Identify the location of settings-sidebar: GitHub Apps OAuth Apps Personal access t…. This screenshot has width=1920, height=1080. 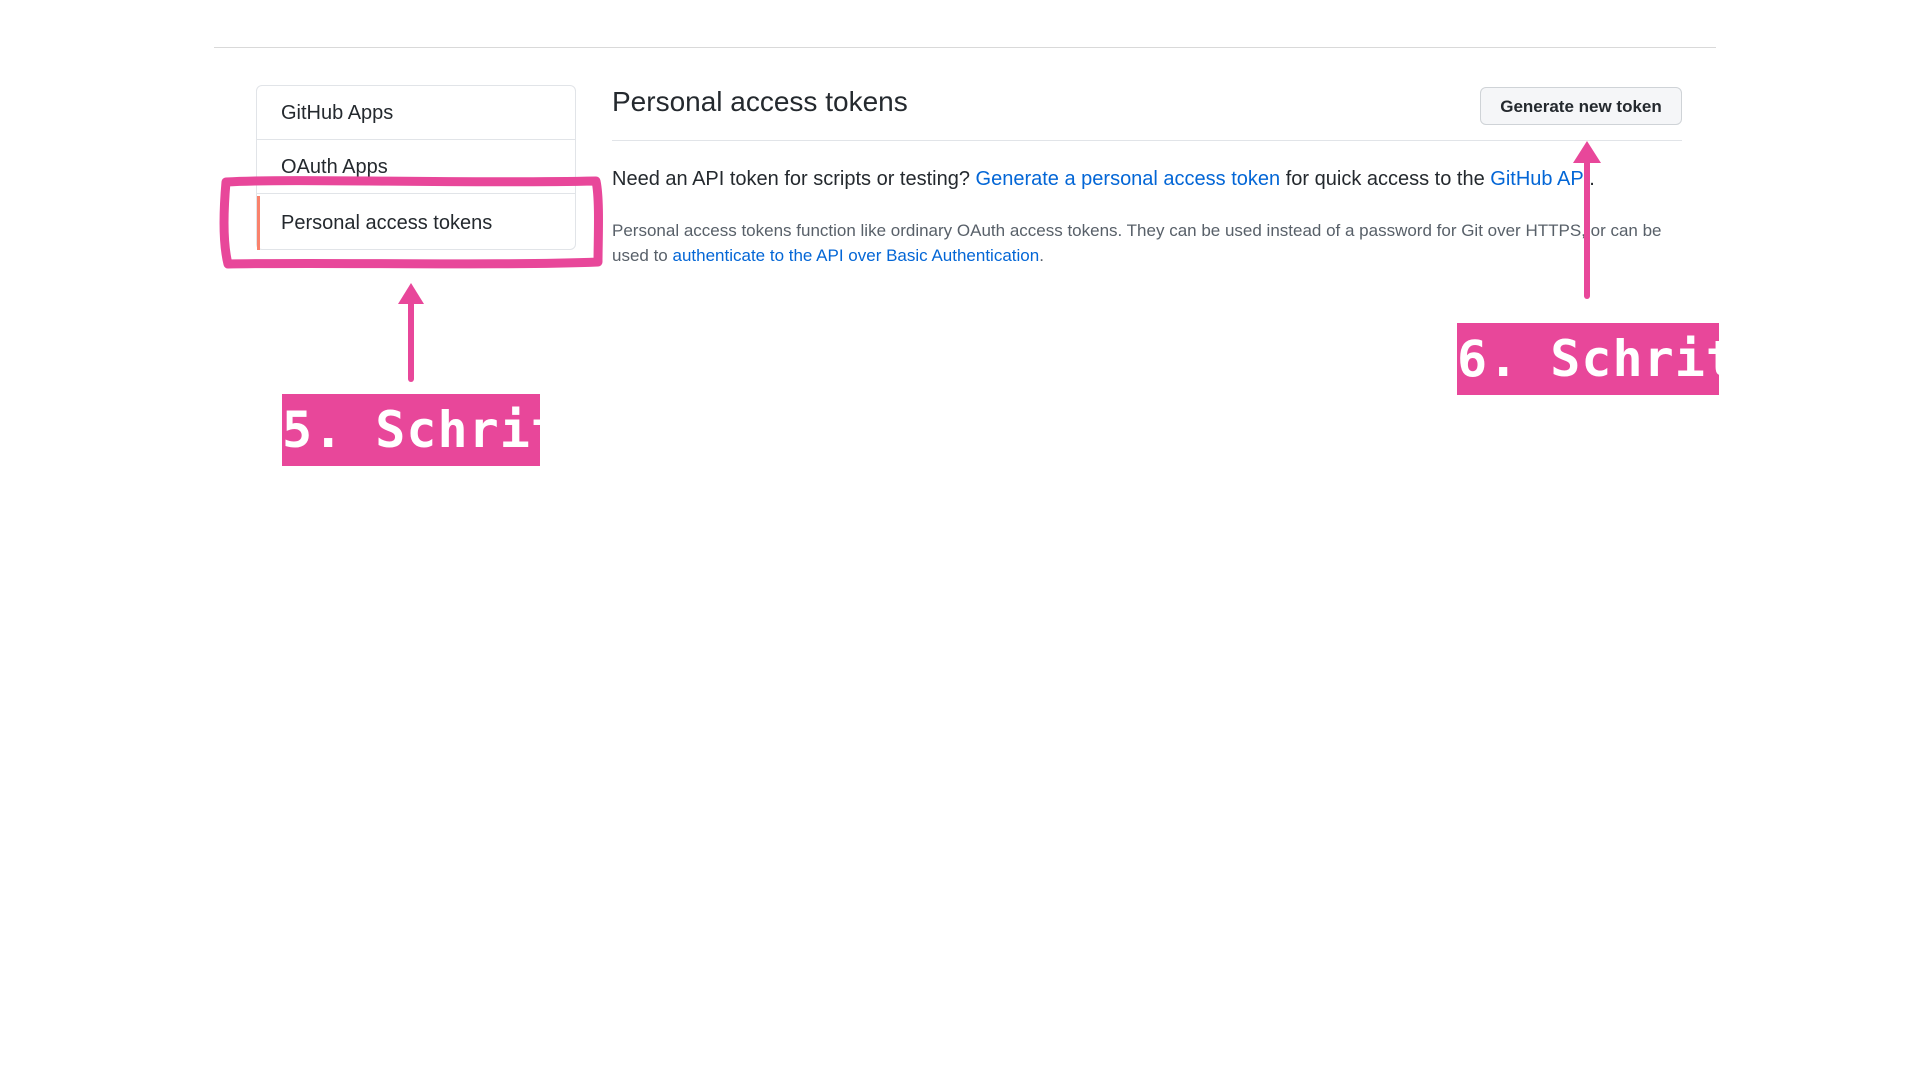
(416, 167).